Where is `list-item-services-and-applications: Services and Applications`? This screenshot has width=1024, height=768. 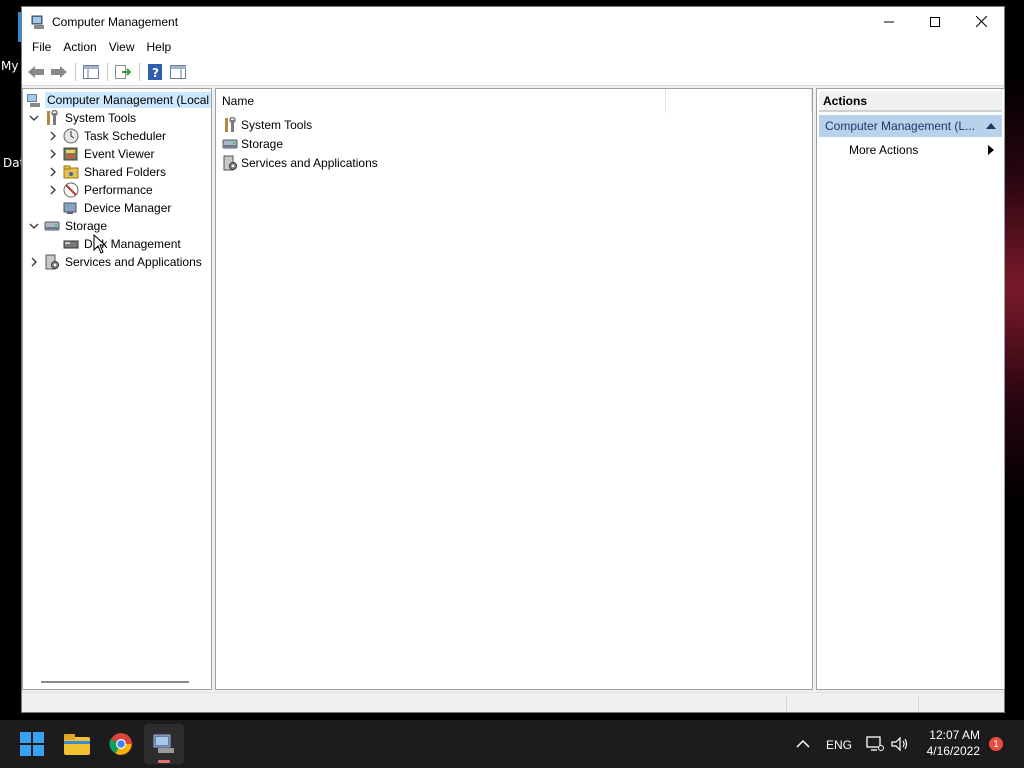 list-item-services-and-applications: Services and Applications is located at coordinates (300, 162).